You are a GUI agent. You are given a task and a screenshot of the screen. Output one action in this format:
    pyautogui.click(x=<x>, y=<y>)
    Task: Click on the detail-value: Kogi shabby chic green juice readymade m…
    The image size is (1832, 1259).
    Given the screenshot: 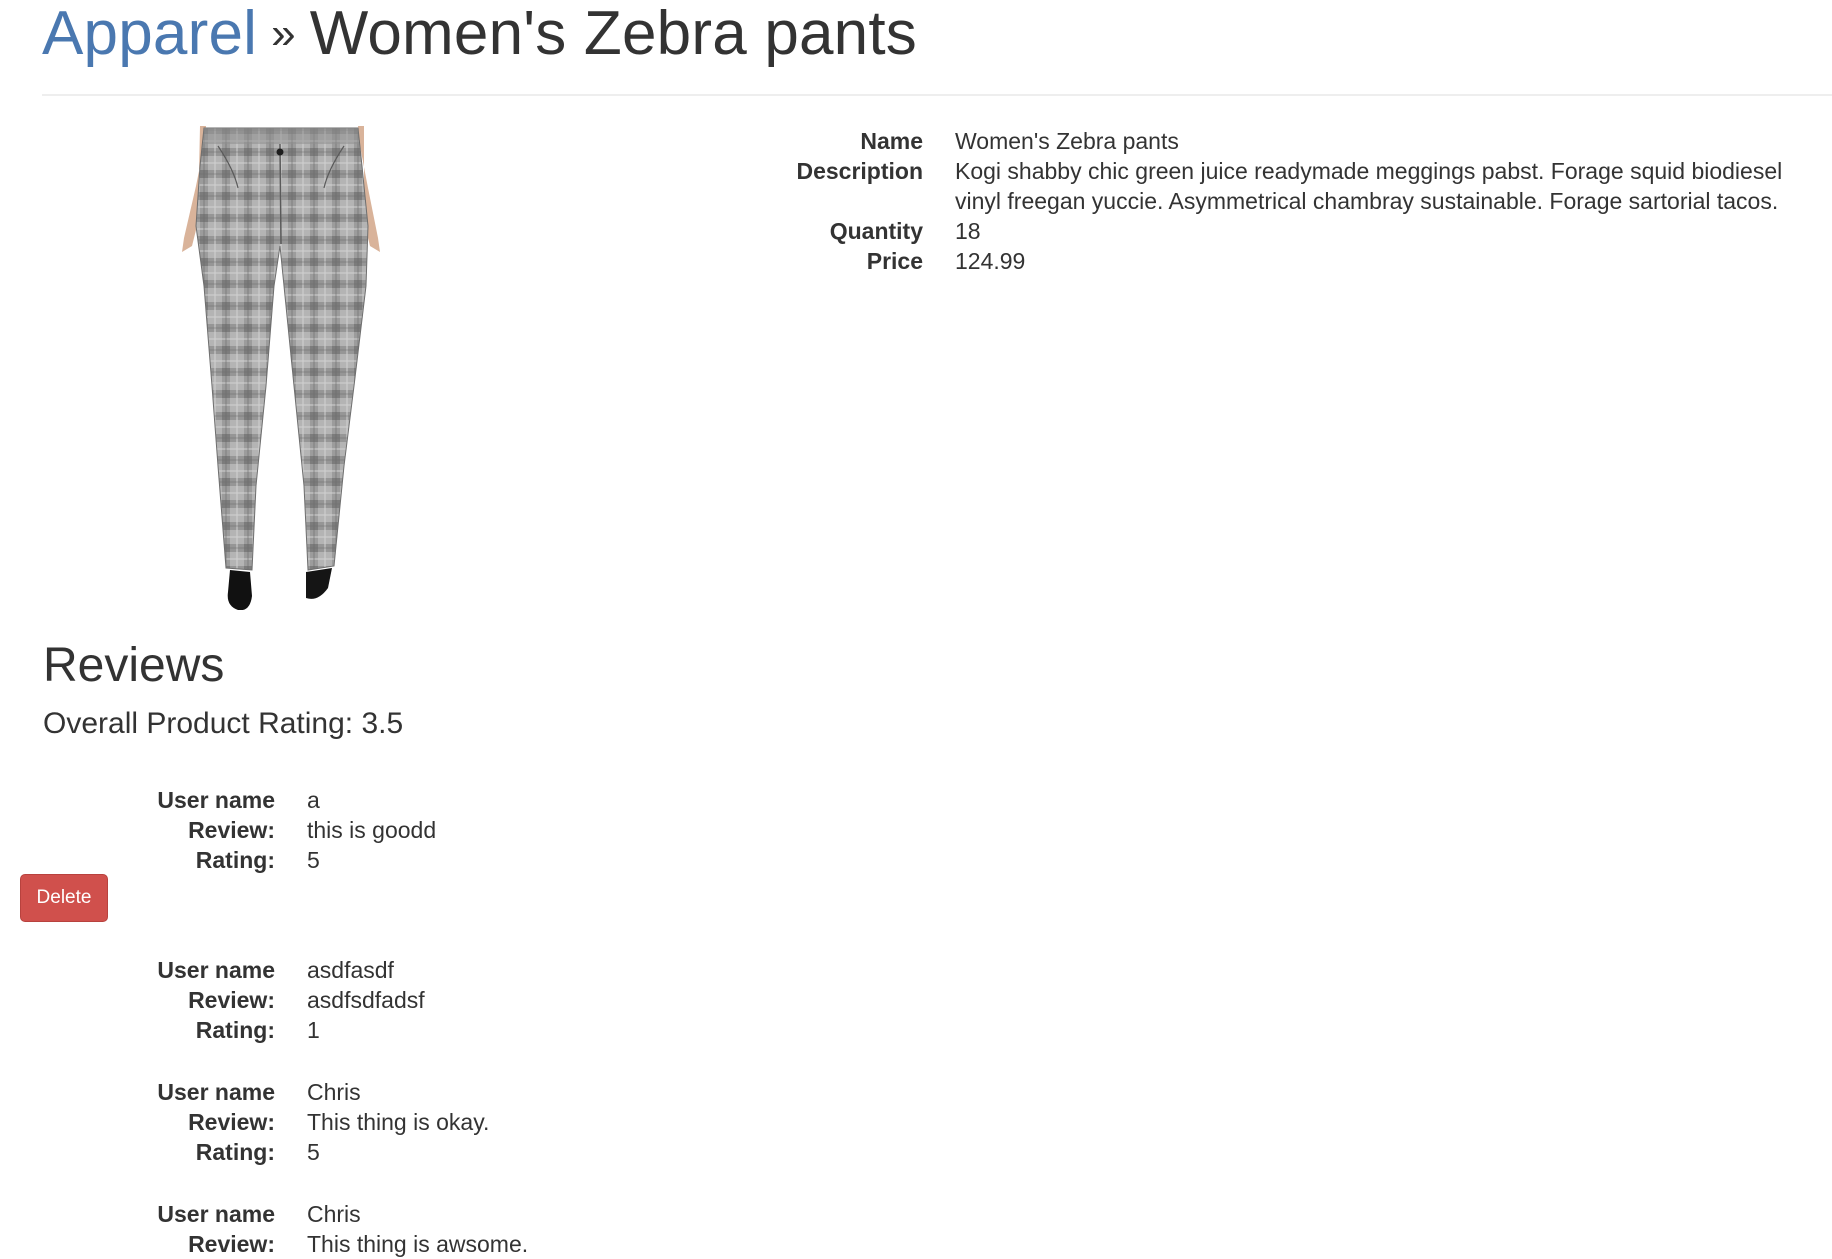 What is the action you would take?
    pyautogui.click(x=1369, y=186)
    